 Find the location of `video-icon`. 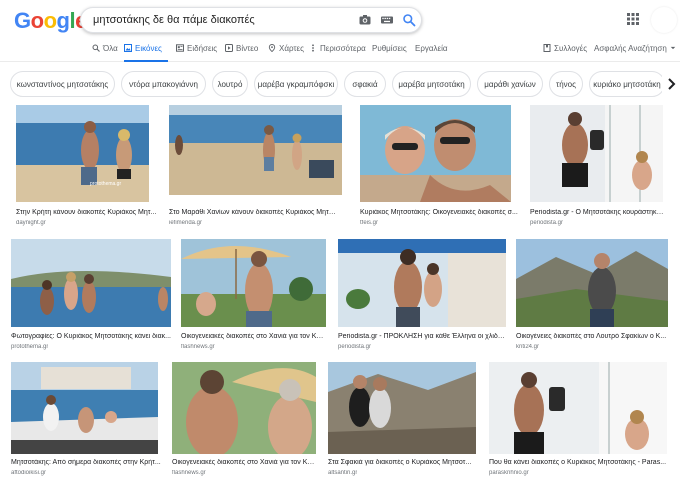

video-icon is located at coordinates (229, 48).